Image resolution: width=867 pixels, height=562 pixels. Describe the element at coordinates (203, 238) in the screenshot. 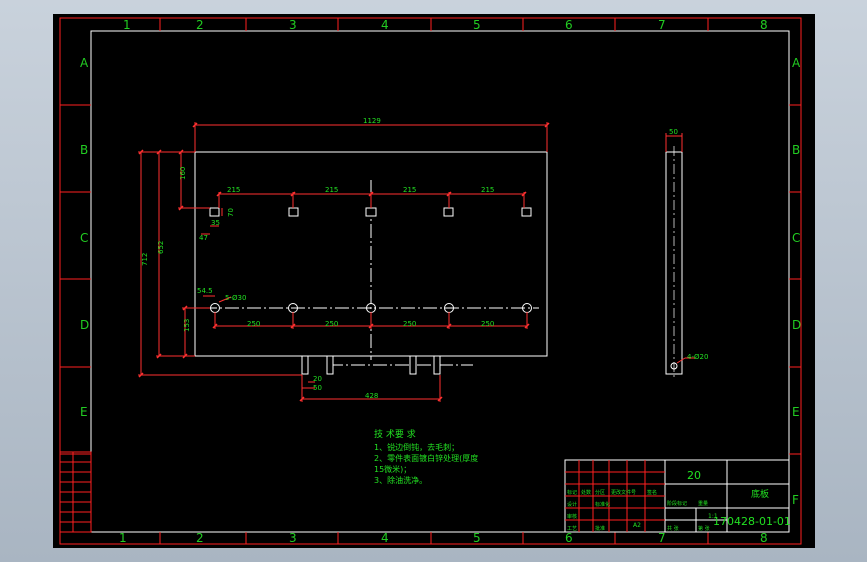

I see `dim-slot-edge: 47` at that location.